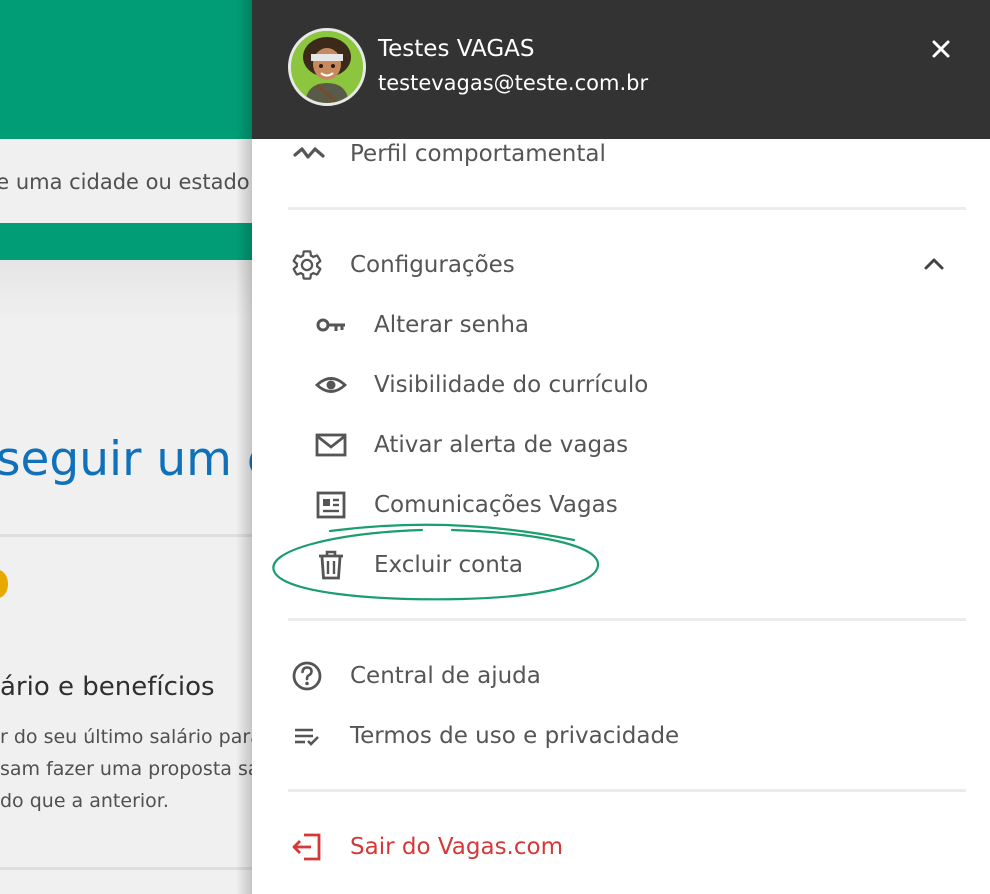 Image resolution: width=990 pixels, height=894 pixels. What do you see at coordinates (331, 385) in the screenshot?
I see `eye-icon` at bounding box center [331, 385].